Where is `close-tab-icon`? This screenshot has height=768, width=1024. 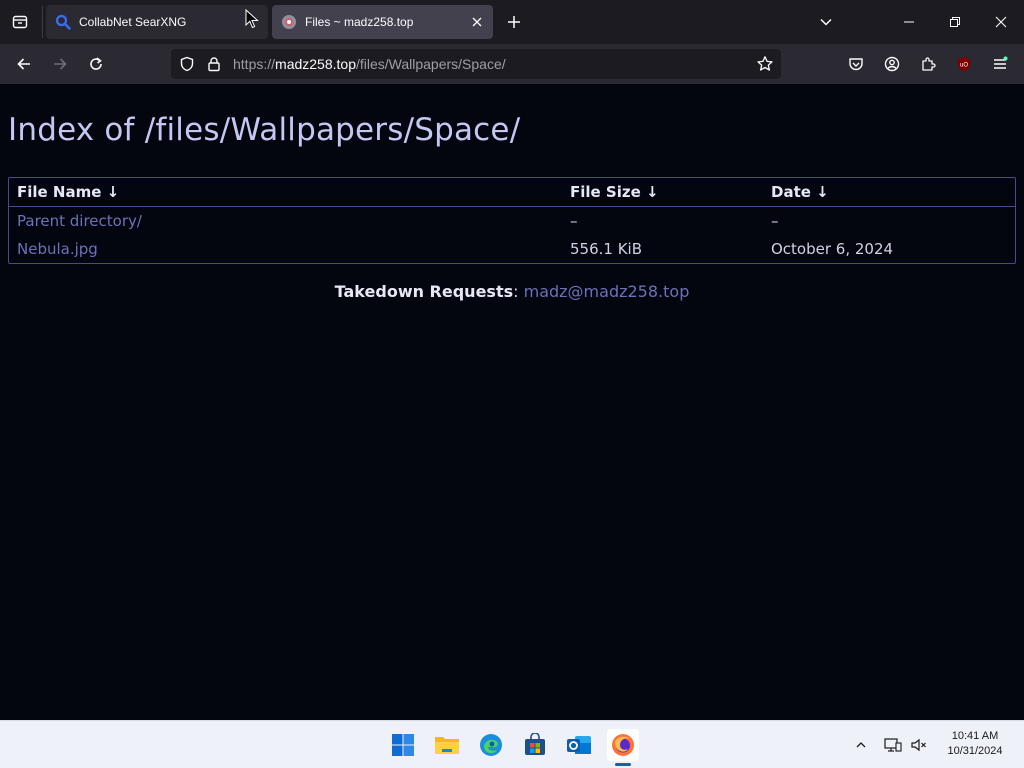 close-tab-icon is located at coordinates (477, 22).